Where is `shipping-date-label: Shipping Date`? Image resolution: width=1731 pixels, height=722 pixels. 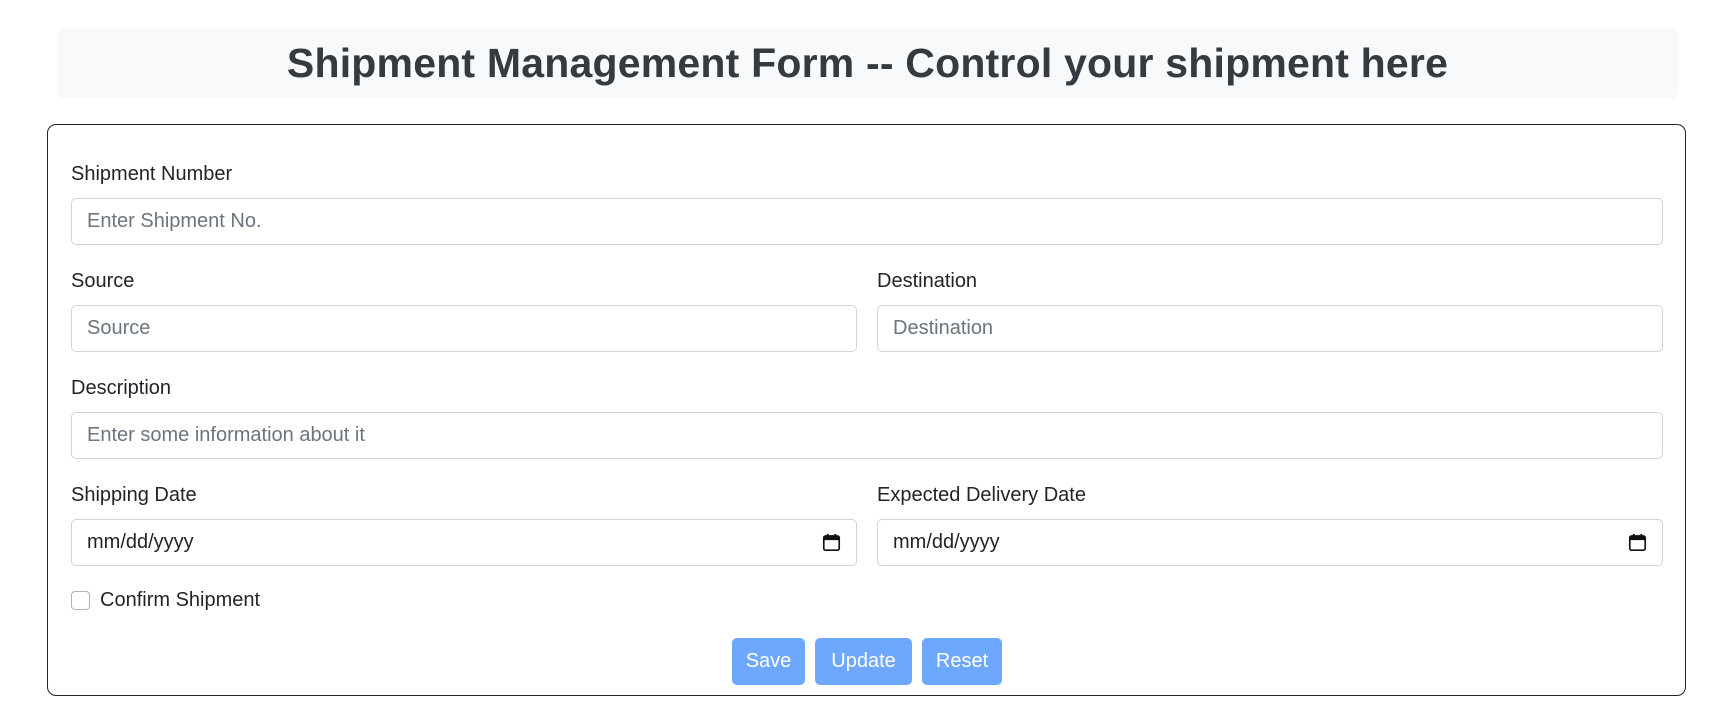 shipping-date-label: Shipping Date is located at coordinates (134, 495).